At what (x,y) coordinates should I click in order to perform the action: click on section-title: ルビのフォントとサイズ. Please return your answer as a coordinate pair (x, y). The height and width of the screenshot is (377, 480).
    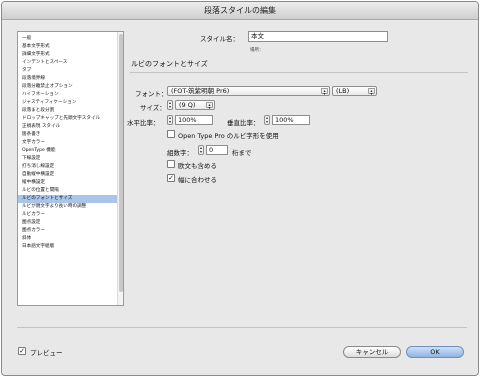
    Looking at the image, I should click on (169, 64).